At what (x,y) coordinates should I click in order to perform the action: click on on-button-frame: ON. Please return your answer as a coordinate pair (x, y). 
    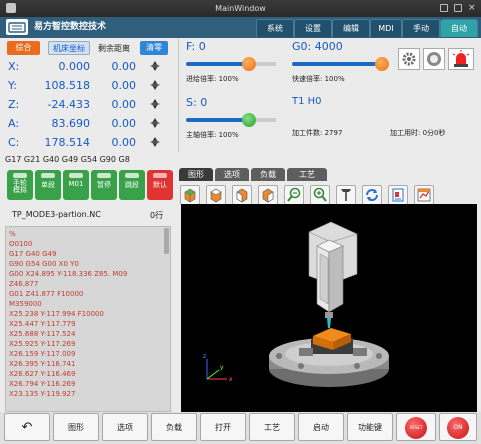
    Looking at the image, I should click on (458, 427).